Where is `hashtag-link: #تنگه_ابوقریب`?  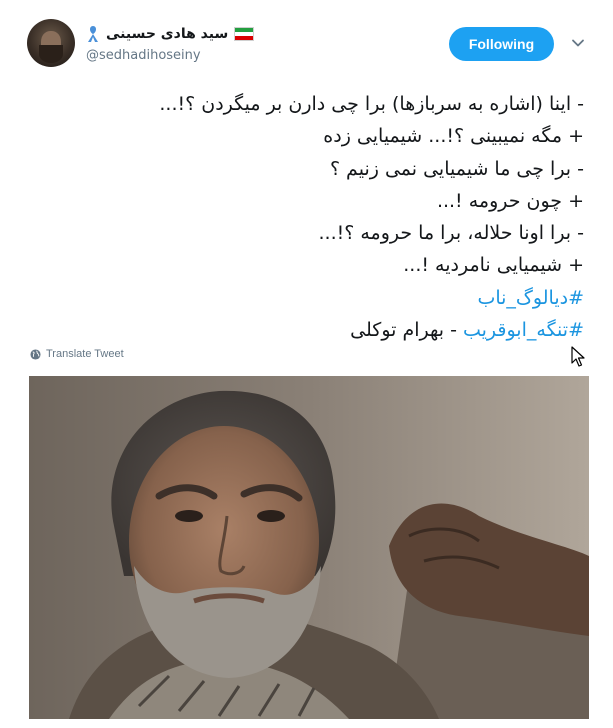
hashtag-link: #تنگه_ابوقریب is located at coordinates (523, 330).